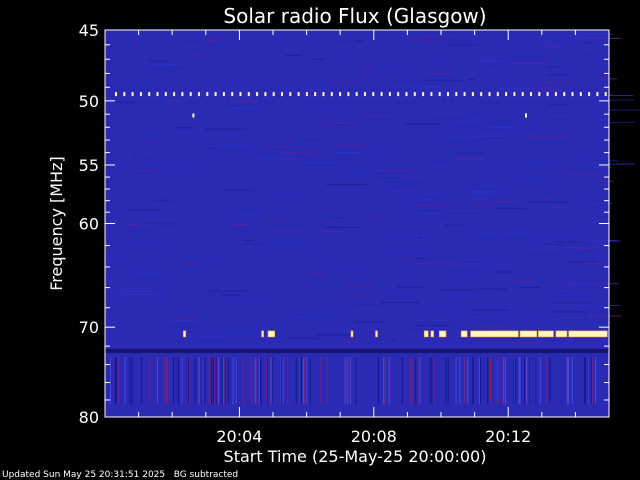 The height and width of the screenshot is (480, 640). What do you see at coordinates (374, 436) in the screenshot?
I see `x-tick-label: 20:08` at bounding box center [374, 436].